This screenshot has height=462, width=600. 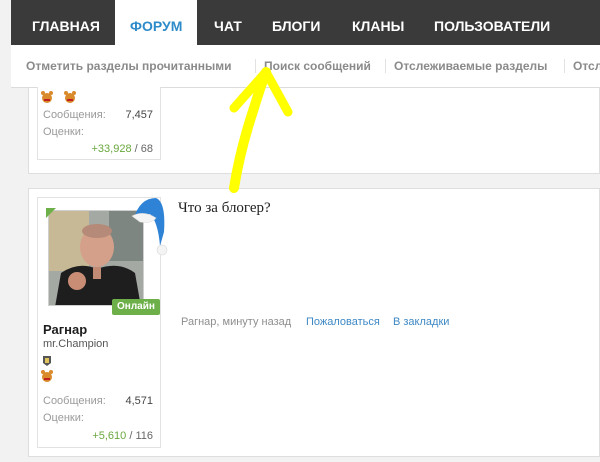 I want to click on messages-count: 7,457, so click(x=139, y=115).